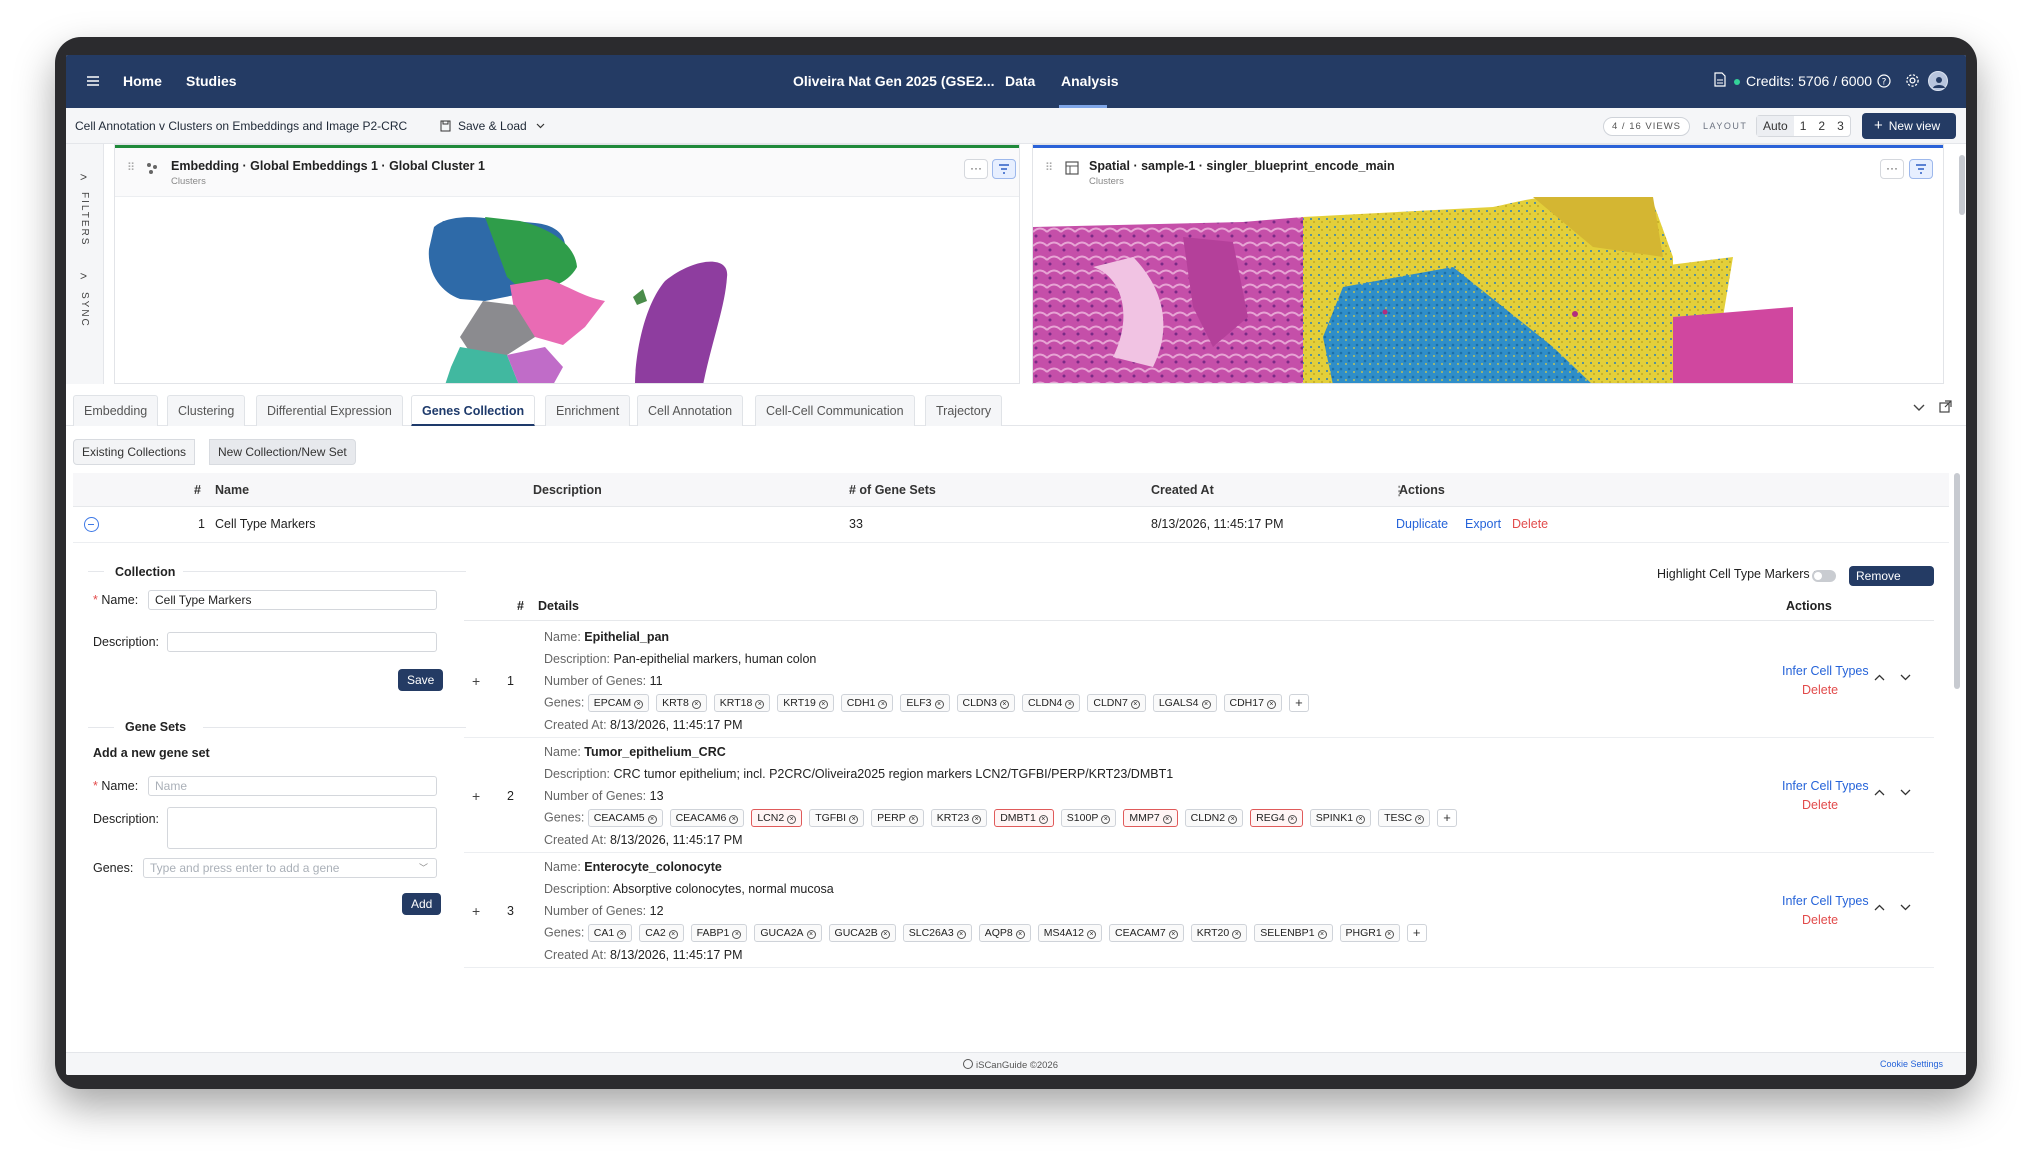  What do you see at coordinates (1150, 818) in the screenshot?
I see `gene-tag: MMP7 ×` at bounding box center [1150, 818].